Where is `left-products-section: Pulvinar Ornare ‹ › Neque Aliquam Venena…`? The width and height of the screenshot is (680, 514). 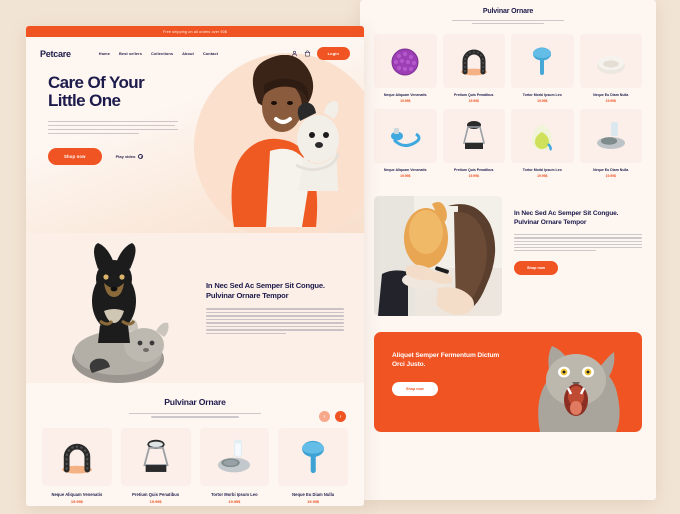 left-products-section: Pulvinar Ornare ‹ › Neque Aliquam Venena… is located at coordinates (195, 444).